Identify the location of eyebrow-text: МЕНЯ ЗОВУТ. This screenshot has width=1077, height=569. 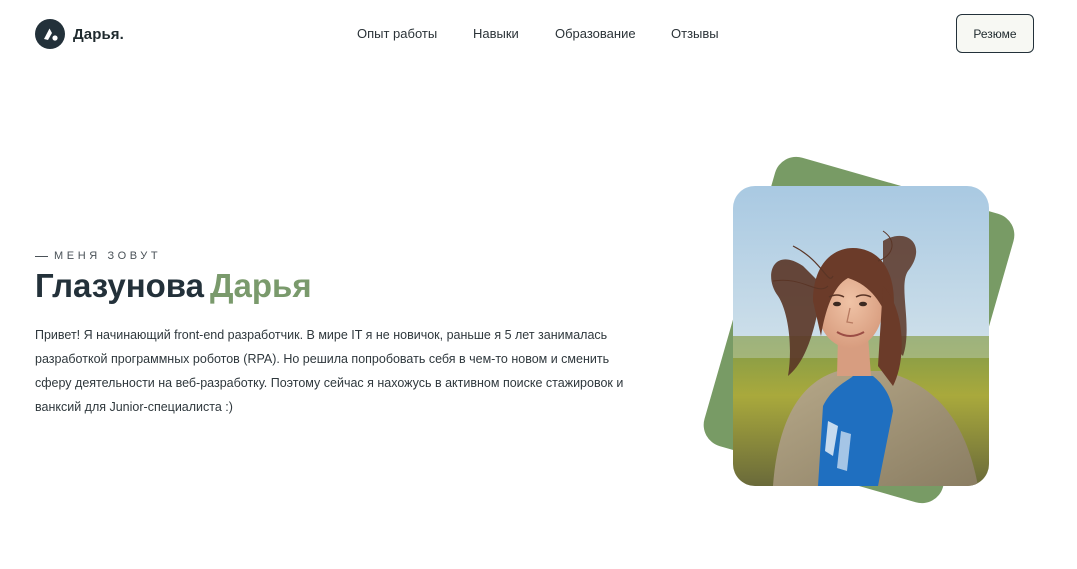
(108, 256).